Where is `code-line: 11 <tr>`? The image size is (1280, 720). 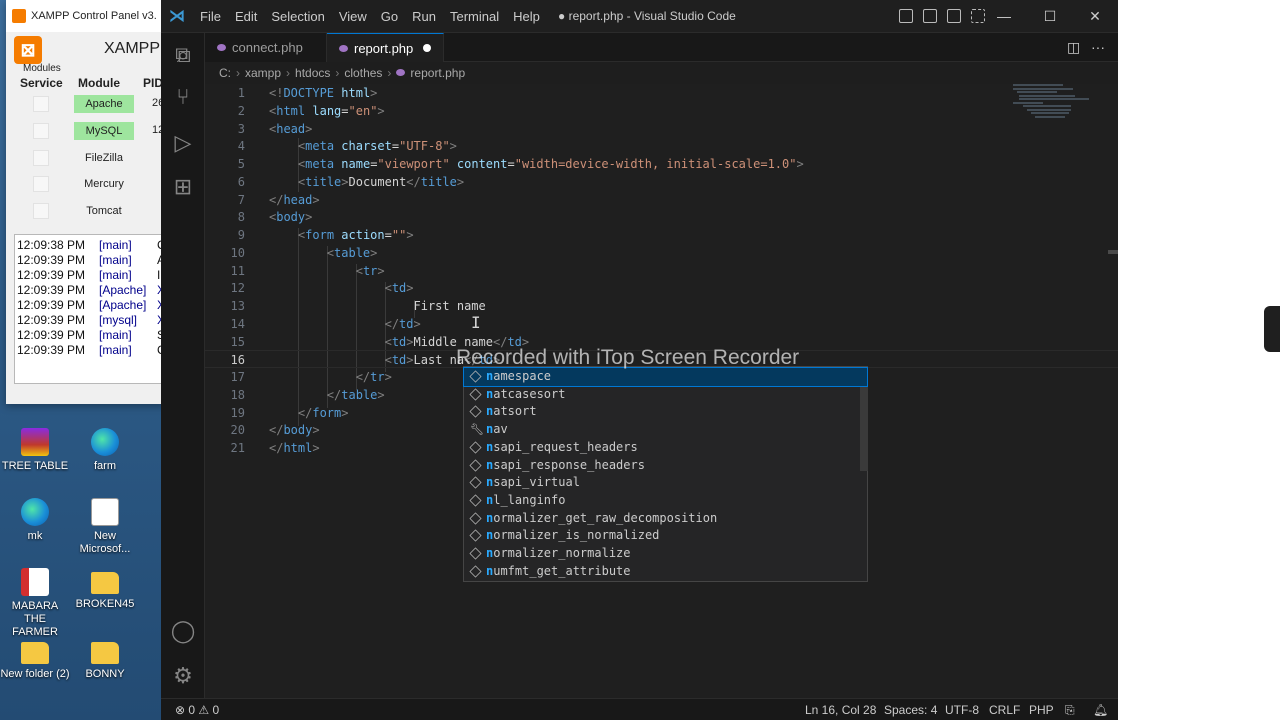
code-line: 11 <tr> is located at coordinates (661, 271).